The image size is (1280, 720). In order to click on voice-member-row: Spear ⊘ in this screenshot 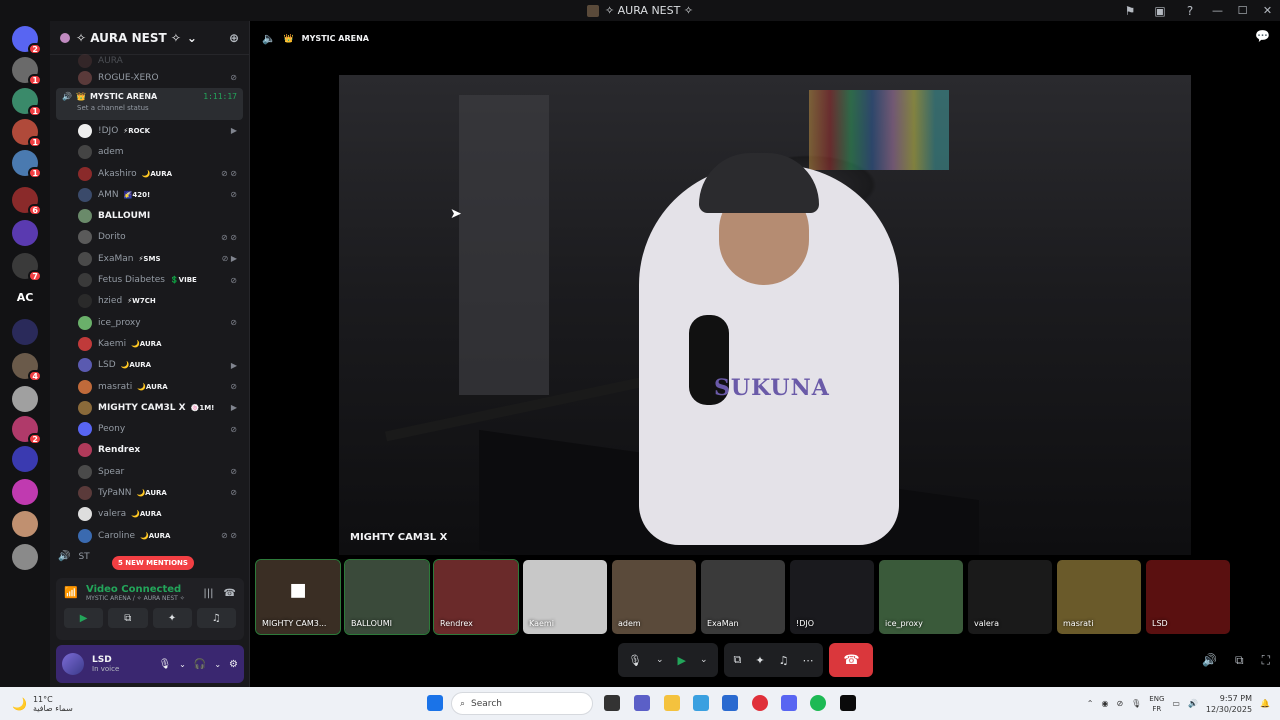, I will do `click(149, 471)`.